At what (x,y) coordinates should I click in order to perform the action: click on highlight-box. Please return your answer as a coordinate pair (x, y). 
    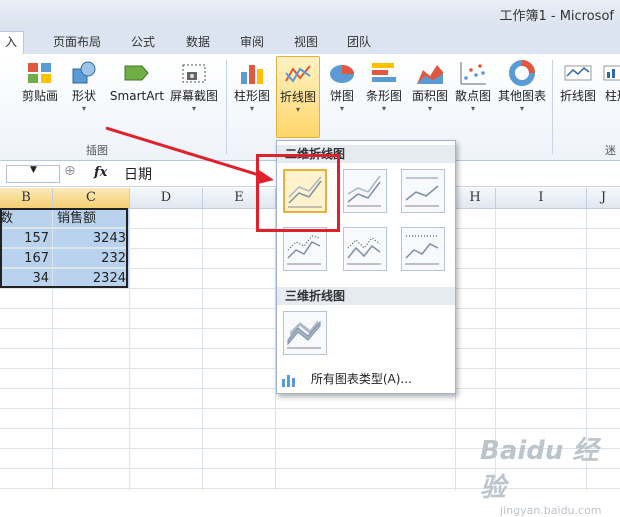
    Looking at the image, I should click on (298, 193).